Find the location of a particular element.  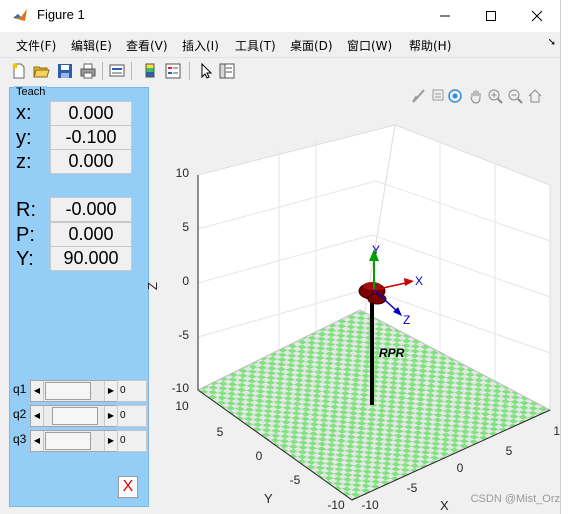

x-value-field: 0.000 is located at coordinates (91, 113).